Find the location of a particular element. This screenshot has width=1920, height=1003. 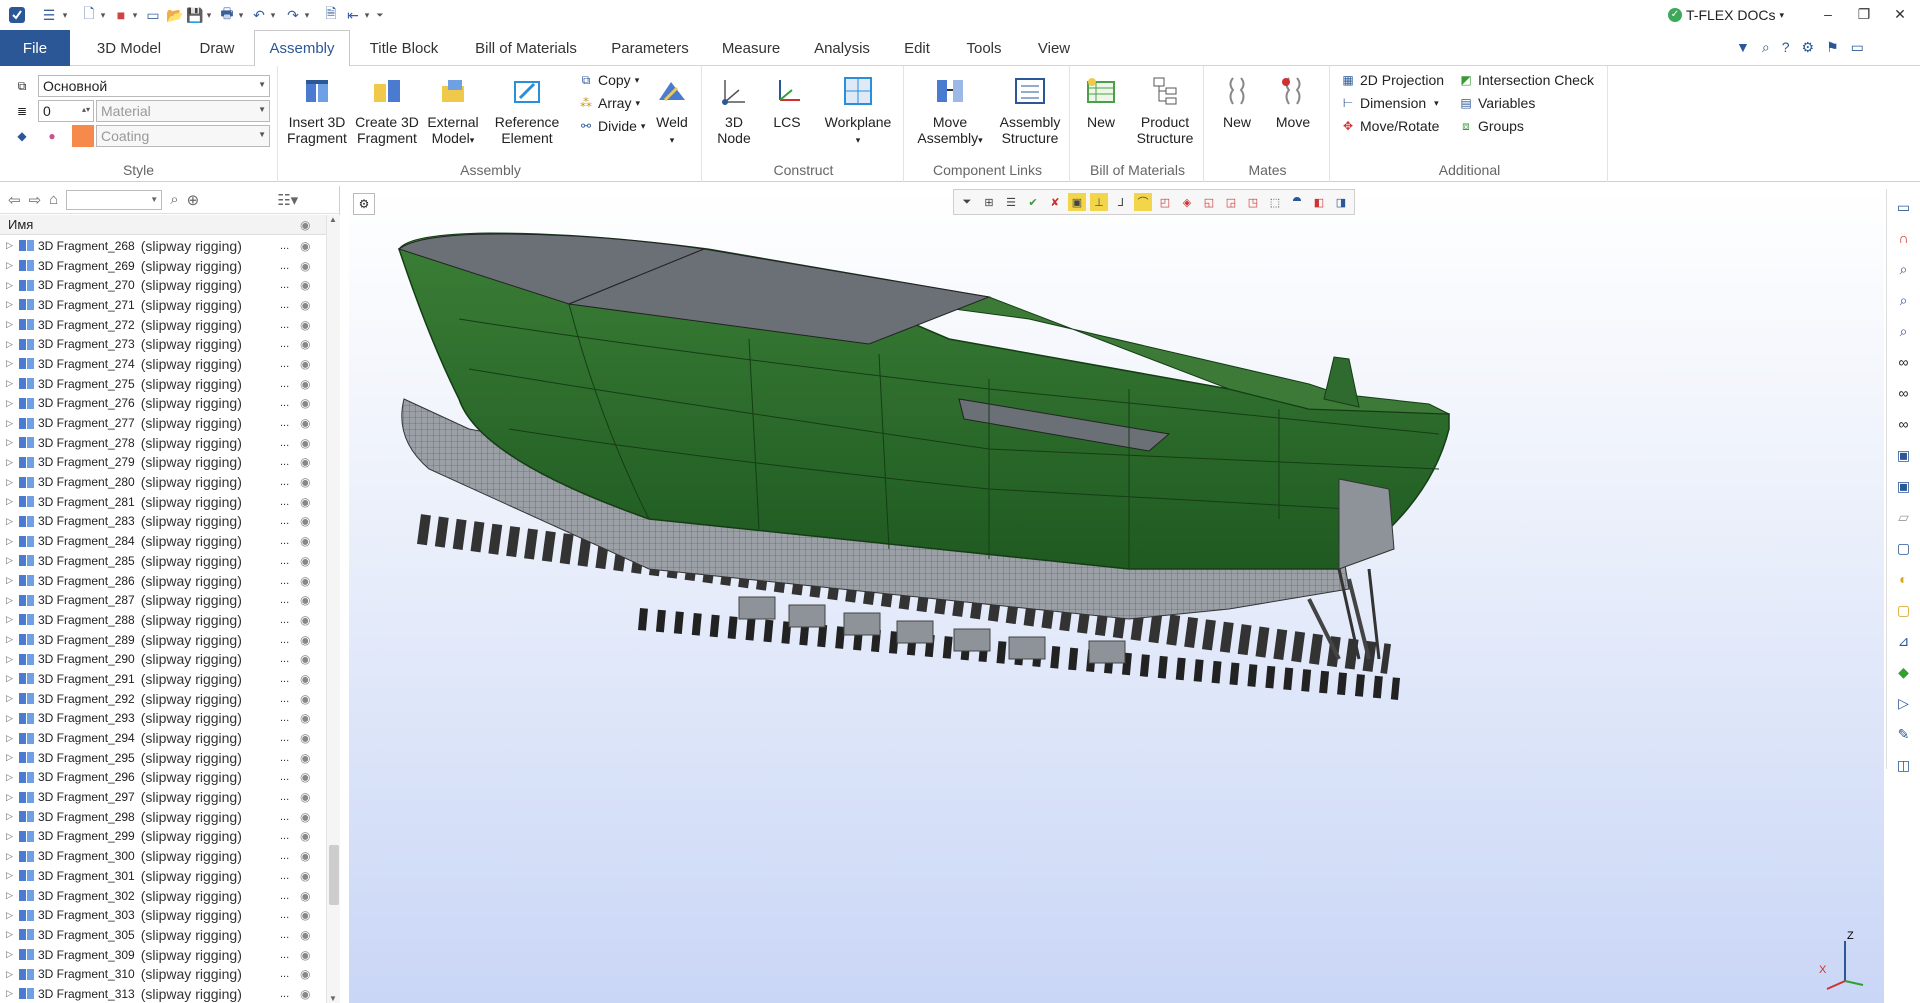

variables-button: ▤ Variables is located at coordinates (1496, 103).